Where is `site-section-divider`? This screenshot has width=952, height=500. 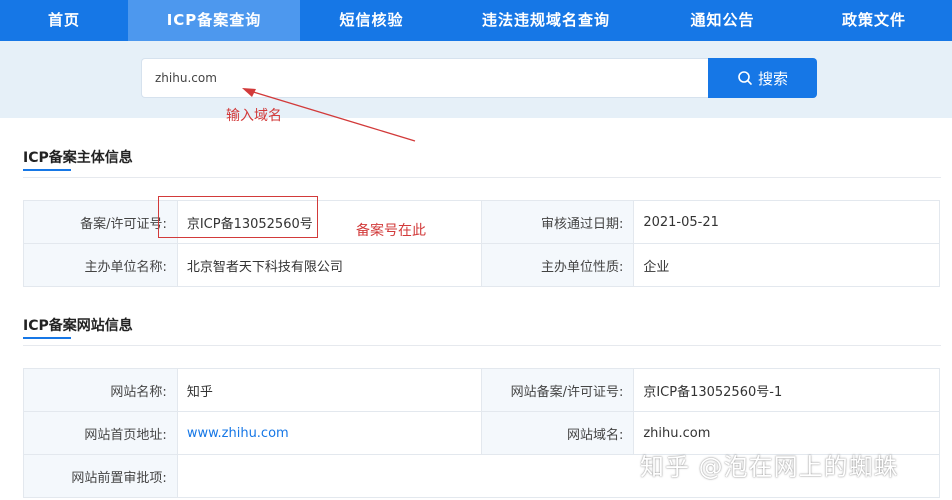 site-section-divider is located at coordinates (482, 345).